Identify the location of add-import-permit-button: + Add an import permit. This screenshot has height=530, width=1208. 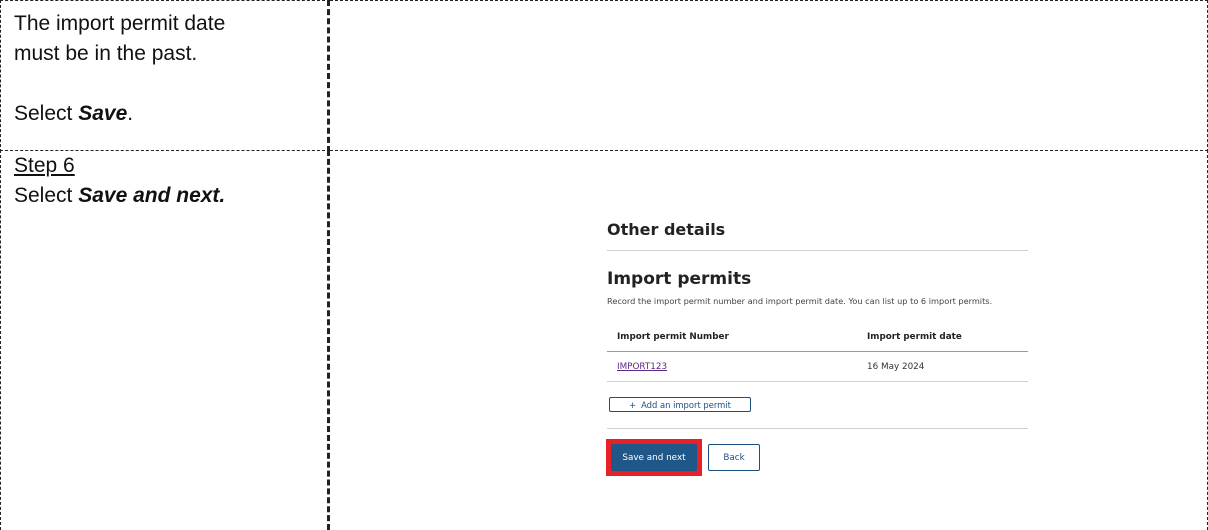
(680, 404).